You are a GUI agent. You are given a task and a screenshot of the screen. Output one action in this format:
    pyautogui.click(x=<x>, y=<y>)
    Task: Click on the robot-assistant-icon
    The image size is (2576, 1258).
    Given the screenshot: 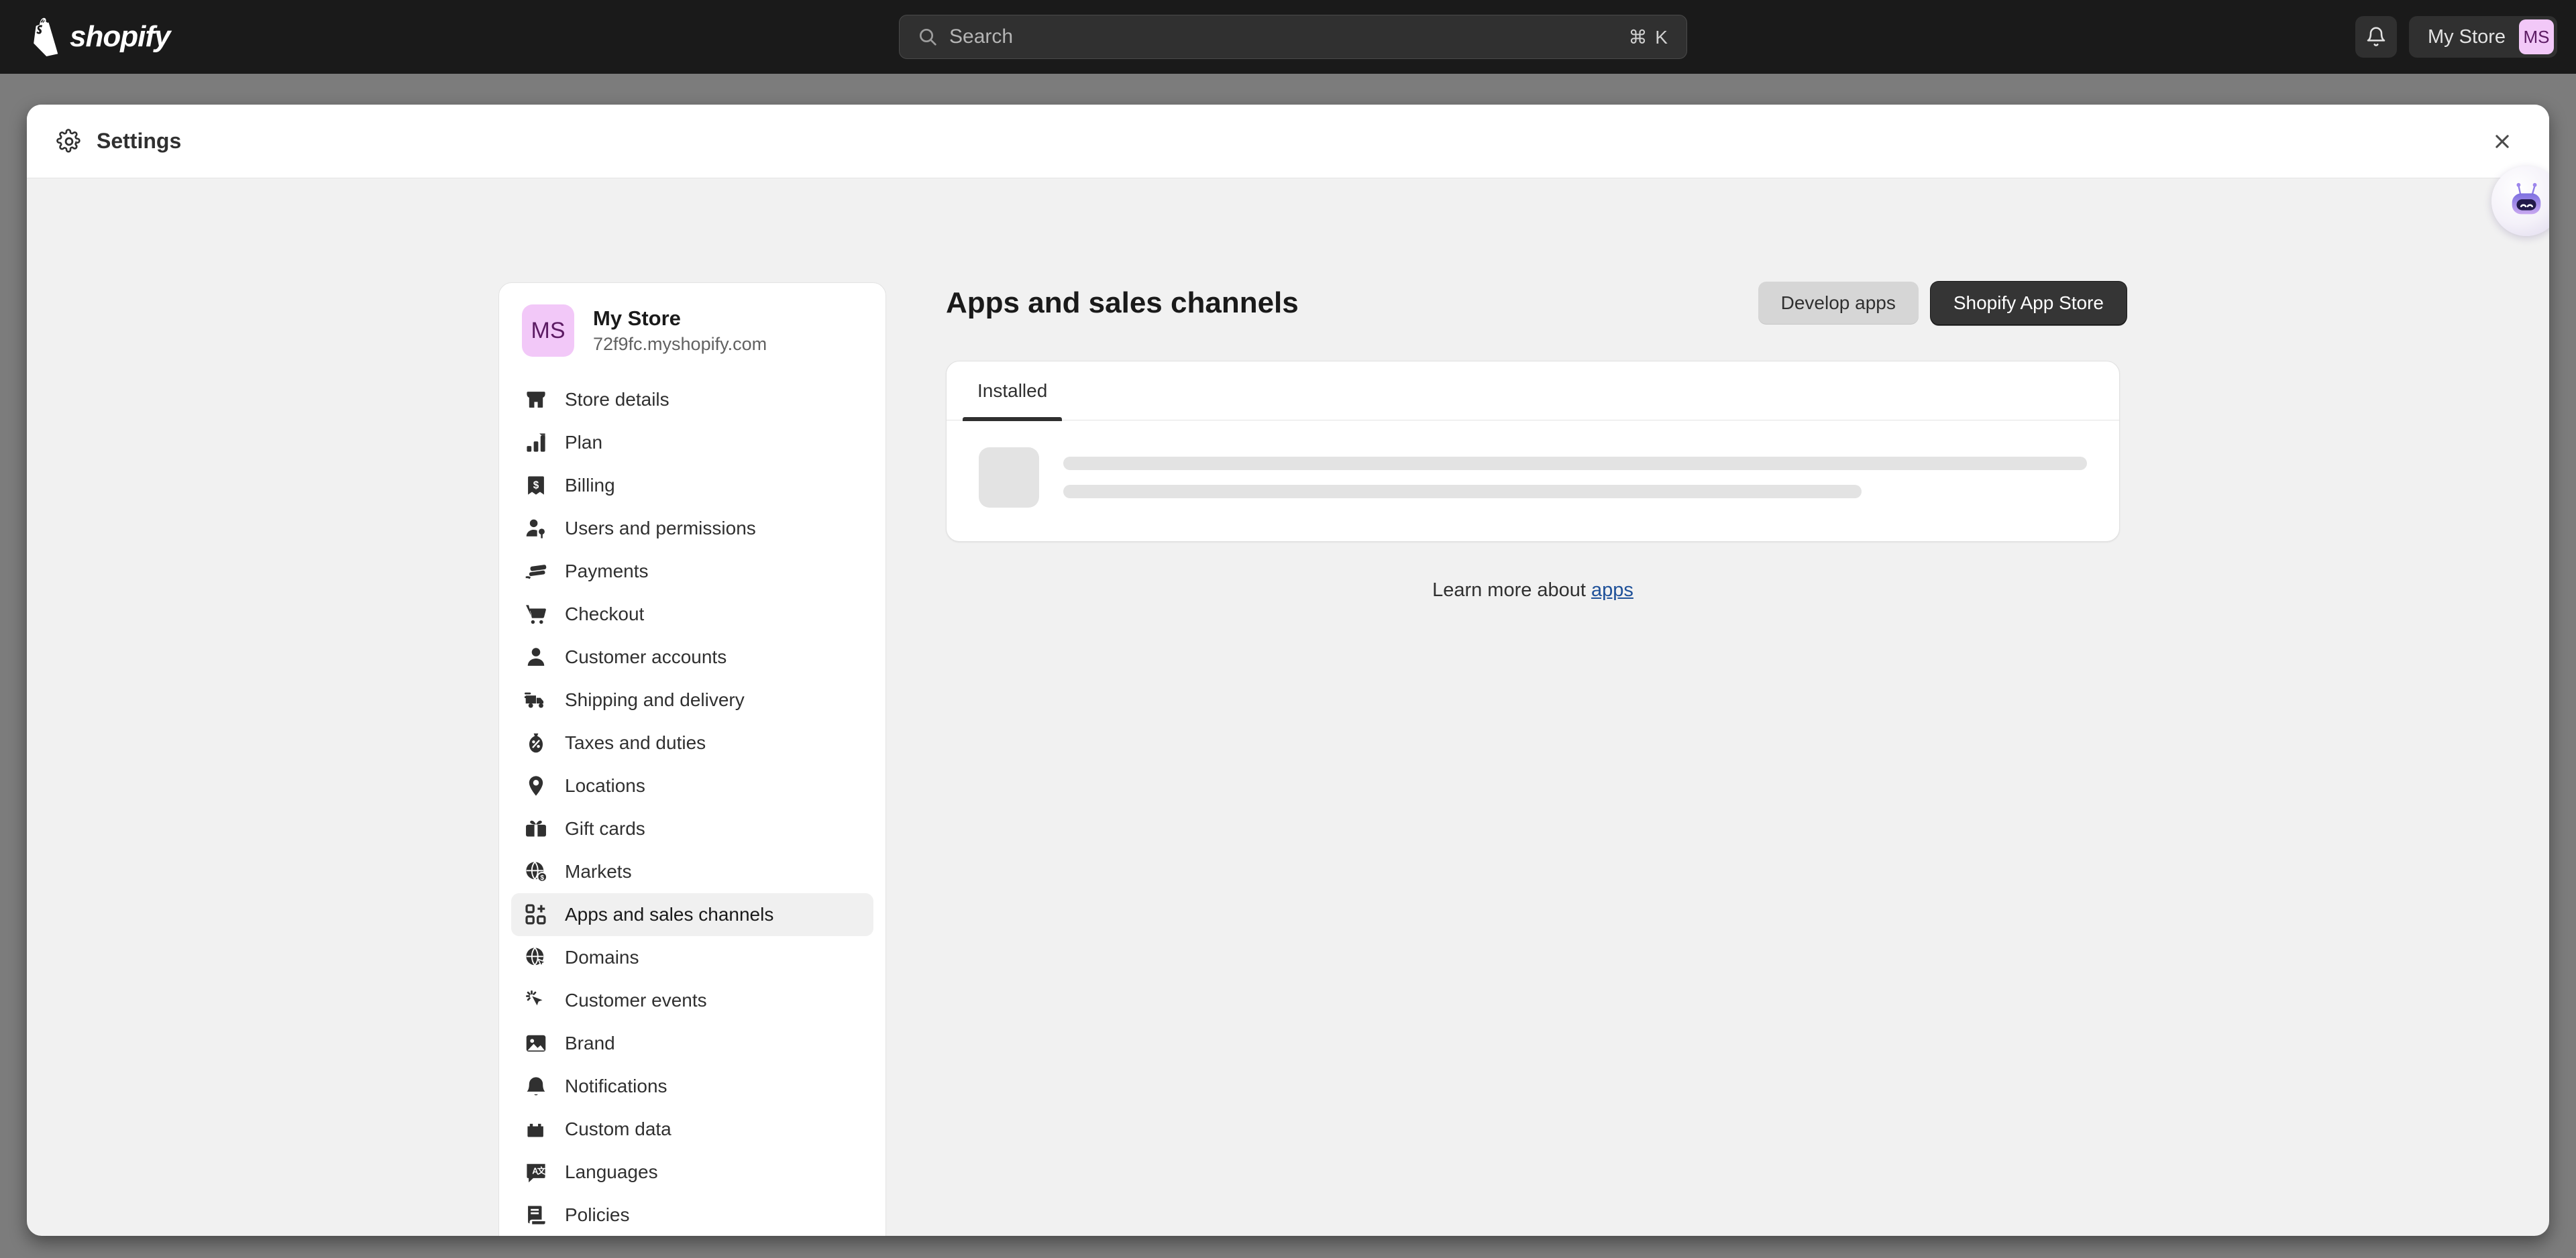 What is the action you would take?
    pyautogui.click(x=2526, y=198)
    